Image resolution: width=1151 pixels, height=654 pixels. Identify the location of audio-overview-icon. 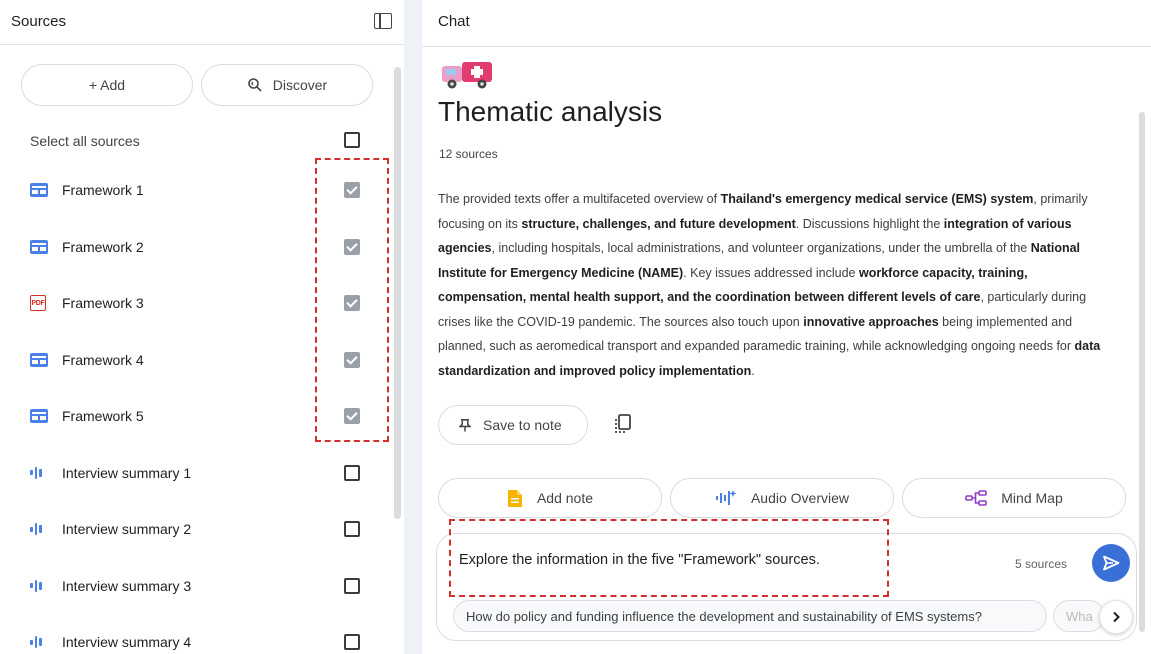
(726, 497).